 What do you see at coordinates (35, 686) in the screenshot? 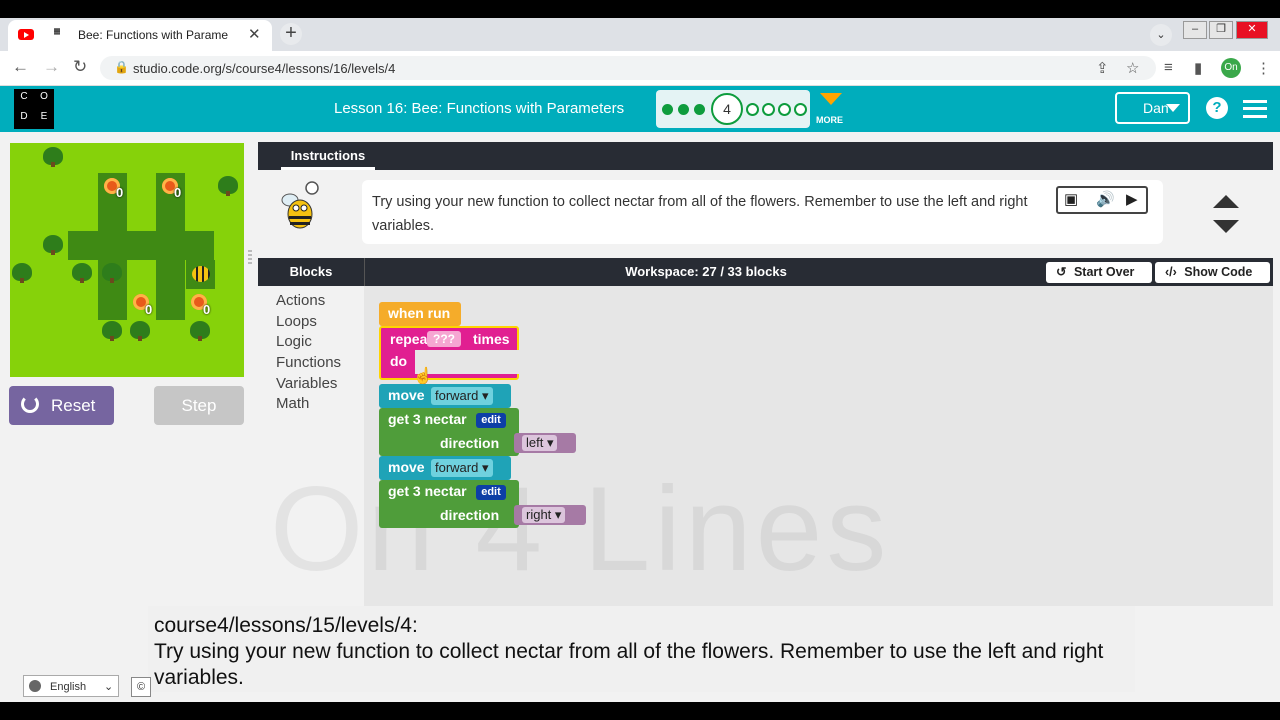
I see `globe-icon` at bounding box center [35, 686].